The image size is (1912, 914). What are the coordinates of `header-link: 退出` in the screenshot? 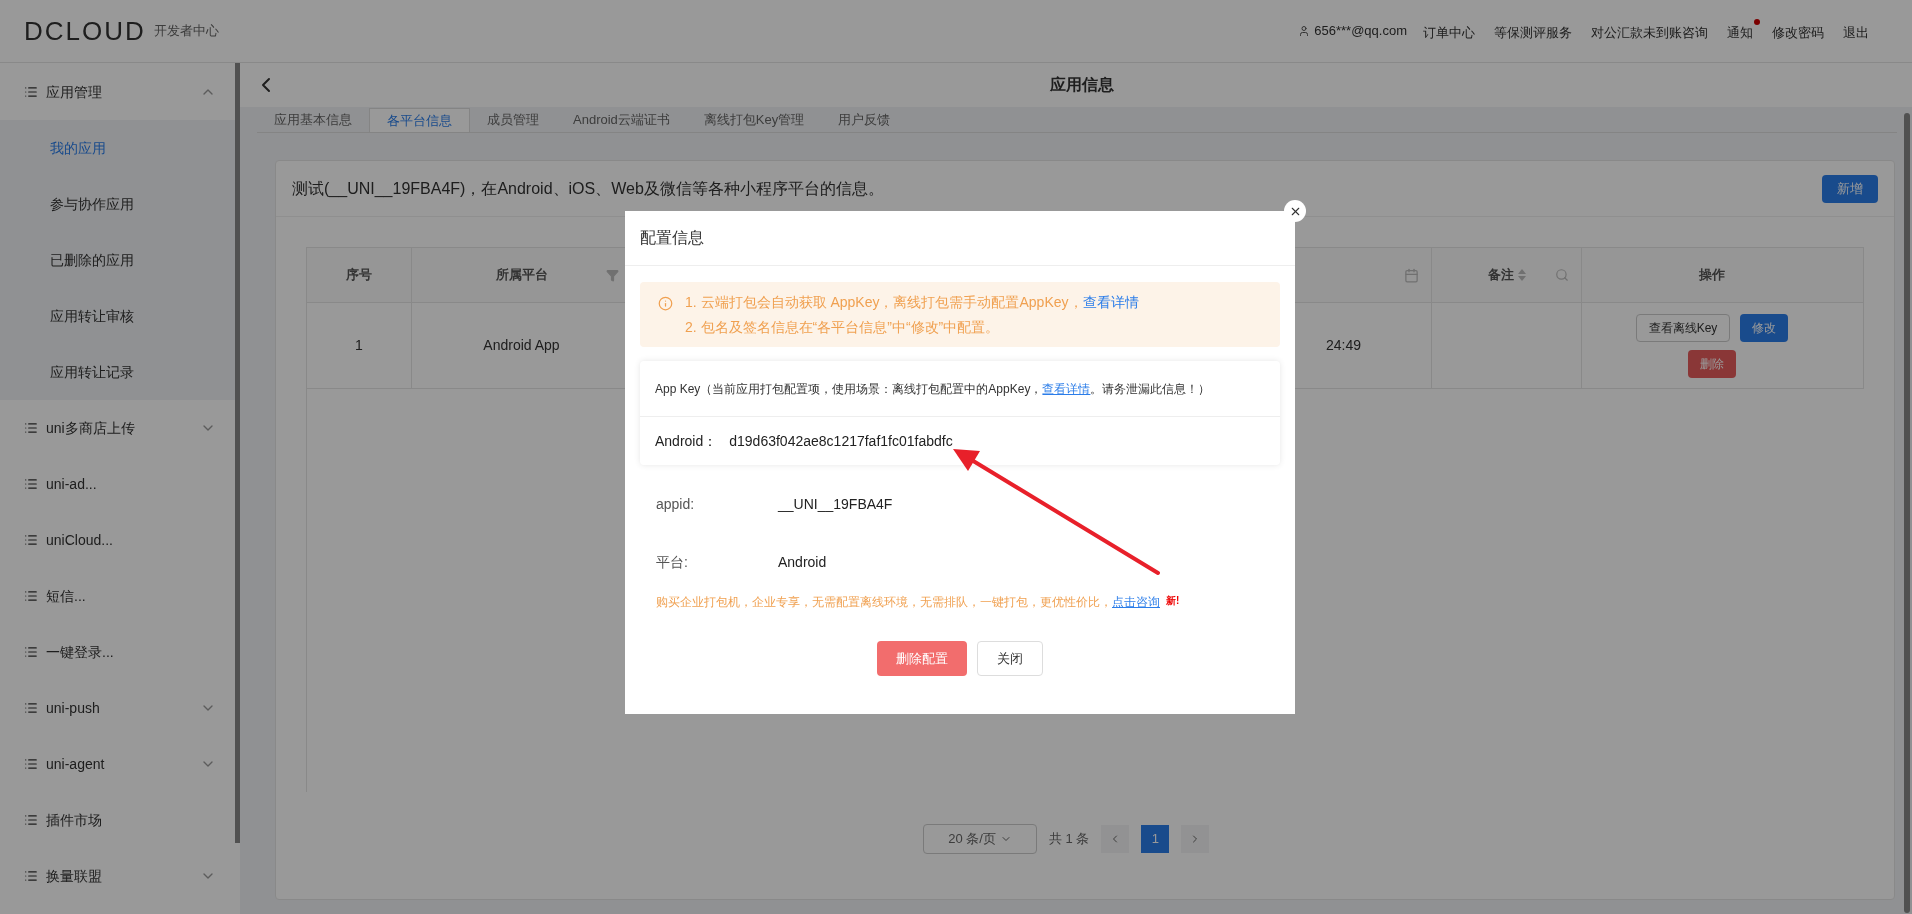 It's located at (1859, 31).